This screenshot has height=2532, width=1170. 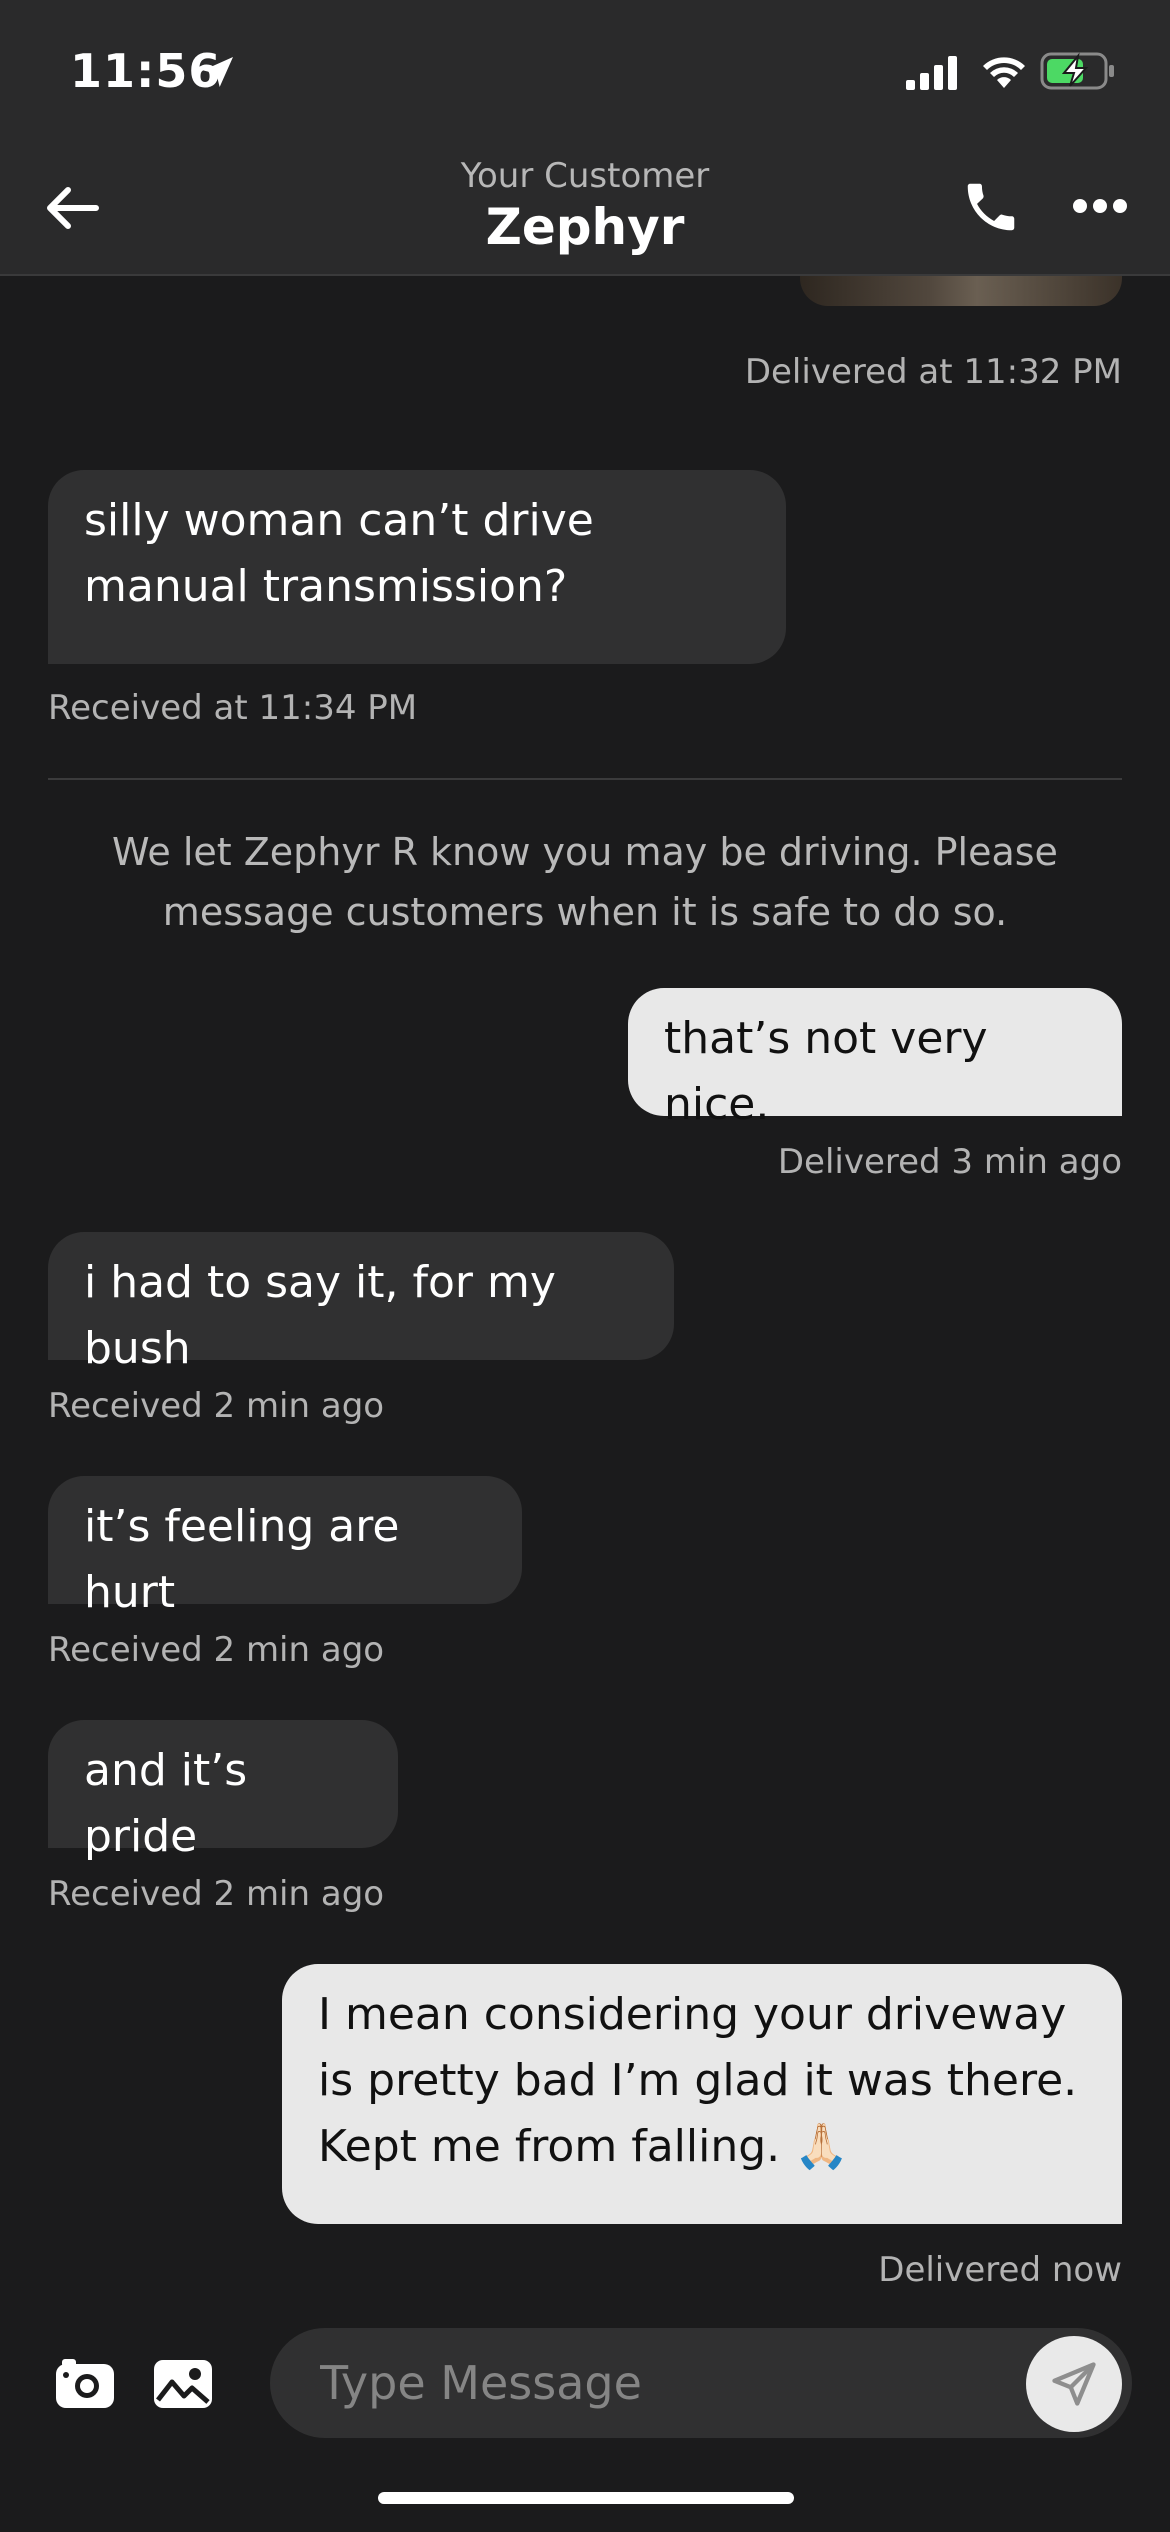 I want to click on outgoing-message: that’s not very nice., so click(x=875, y=1059).